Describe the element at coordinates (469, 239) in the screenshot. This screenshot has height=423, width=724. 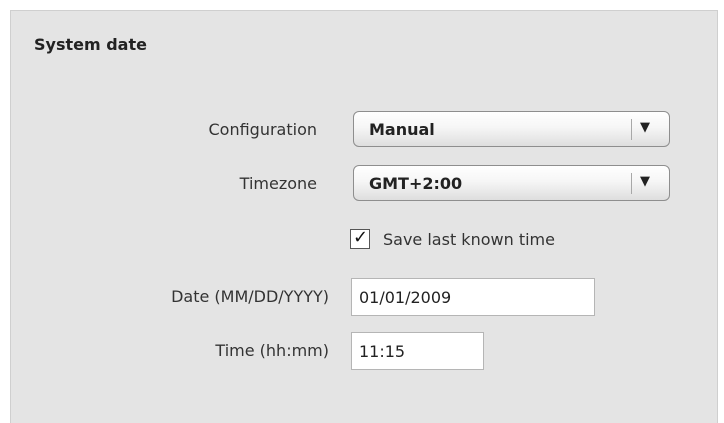
I see `save-last-known-time-label: Save last known time` at that location.